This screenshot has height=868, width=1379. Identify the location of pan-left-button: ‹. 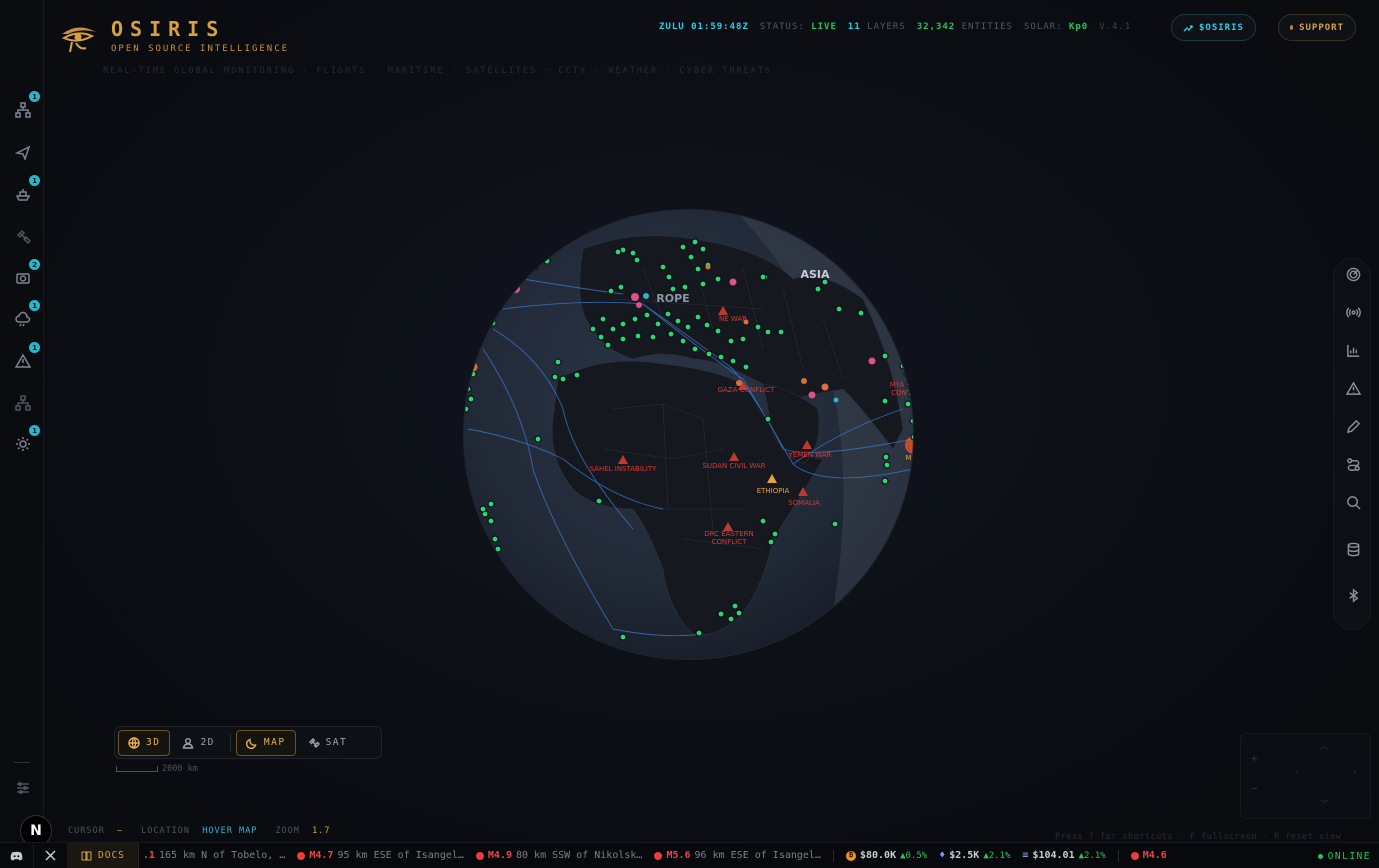
(1296, 773).